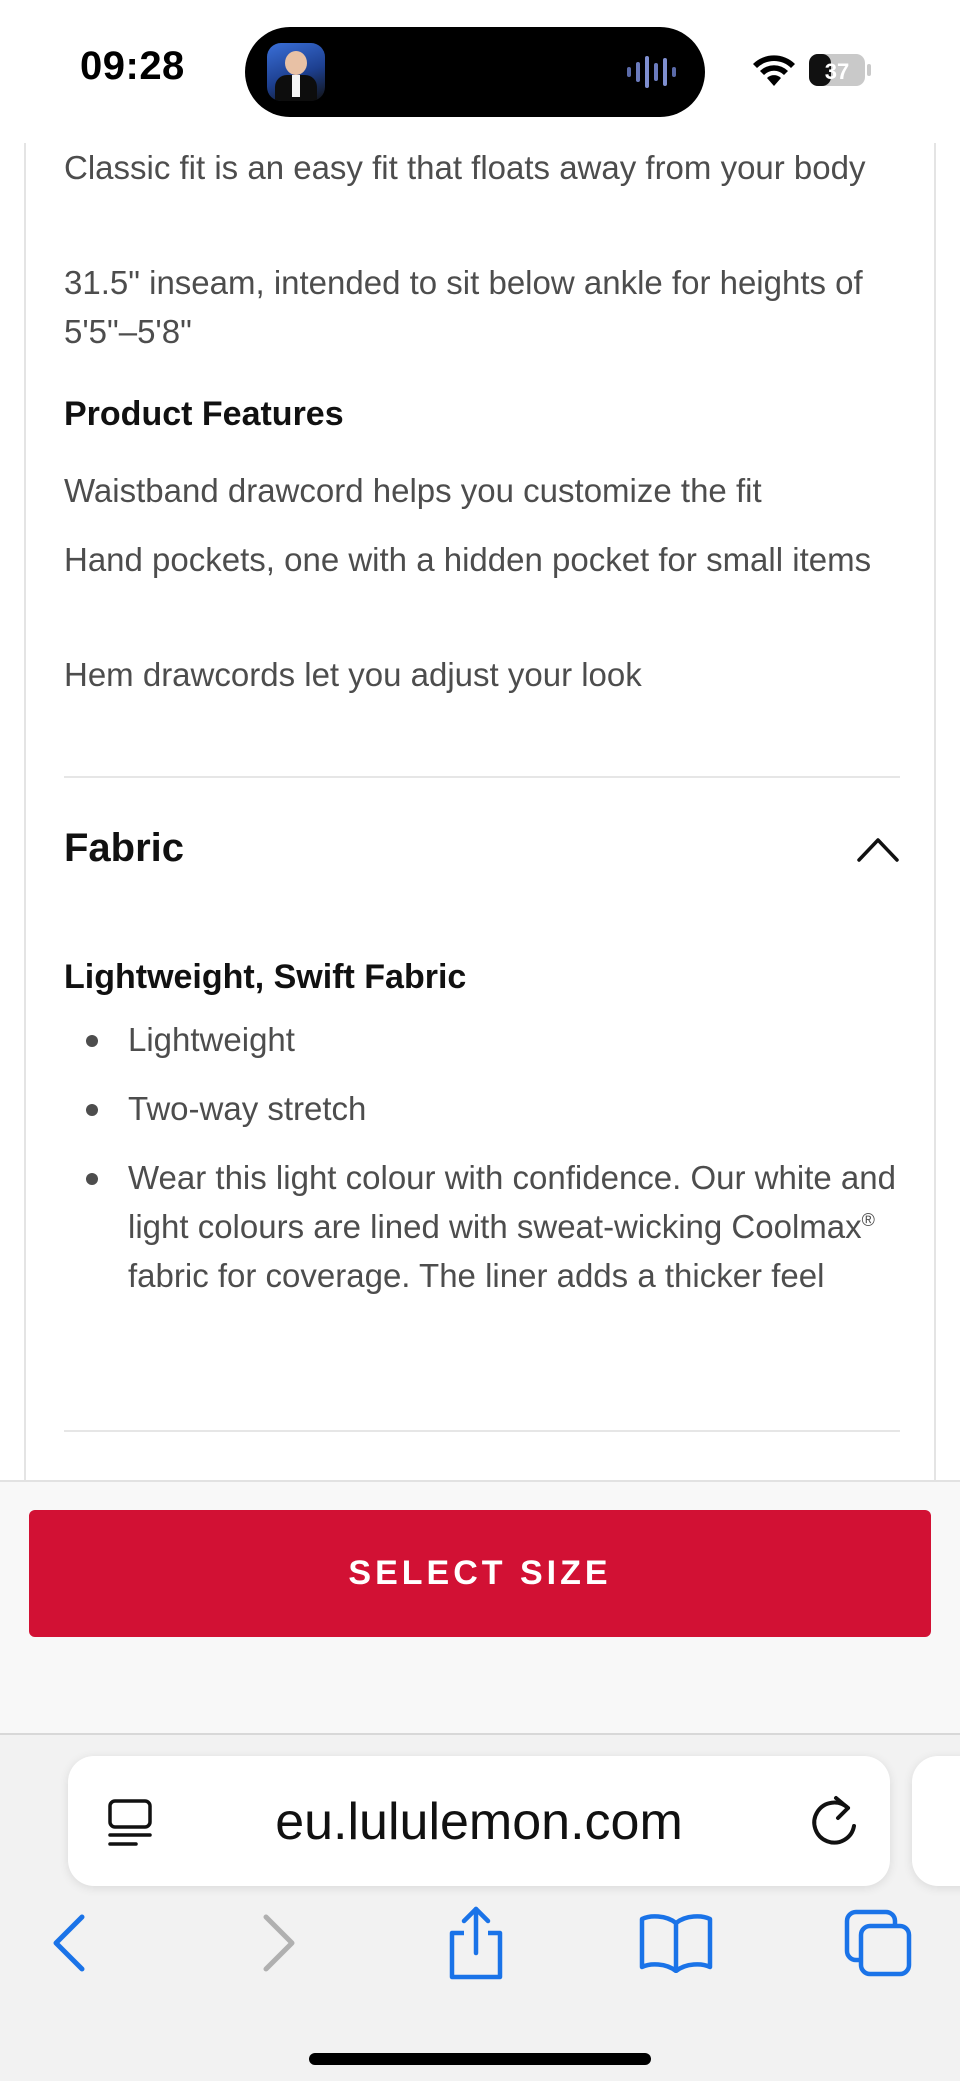 This screenshot has width=960, height=2081. I want to click on forward-button, so click(278, 1943).